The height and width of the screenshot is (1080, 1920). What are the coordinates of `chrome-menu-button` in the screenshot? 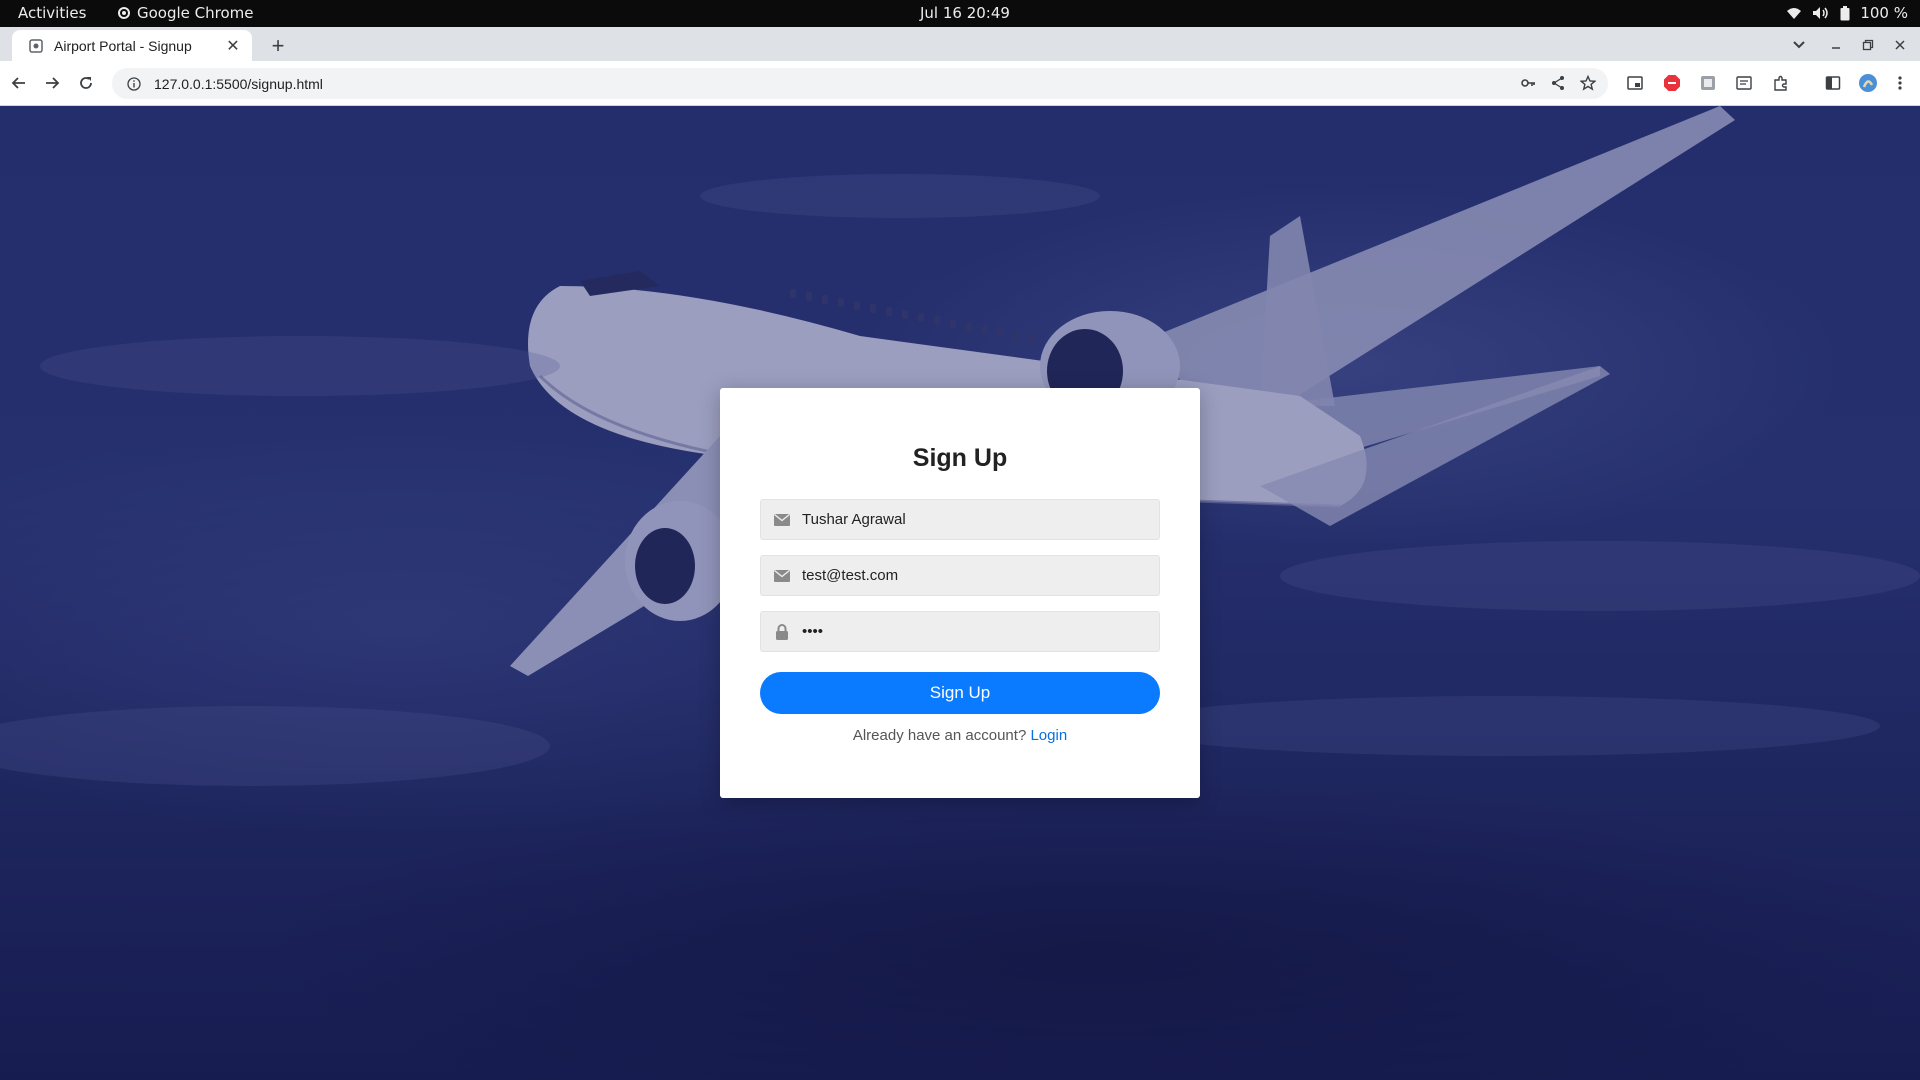 It's located at (1900, 83).